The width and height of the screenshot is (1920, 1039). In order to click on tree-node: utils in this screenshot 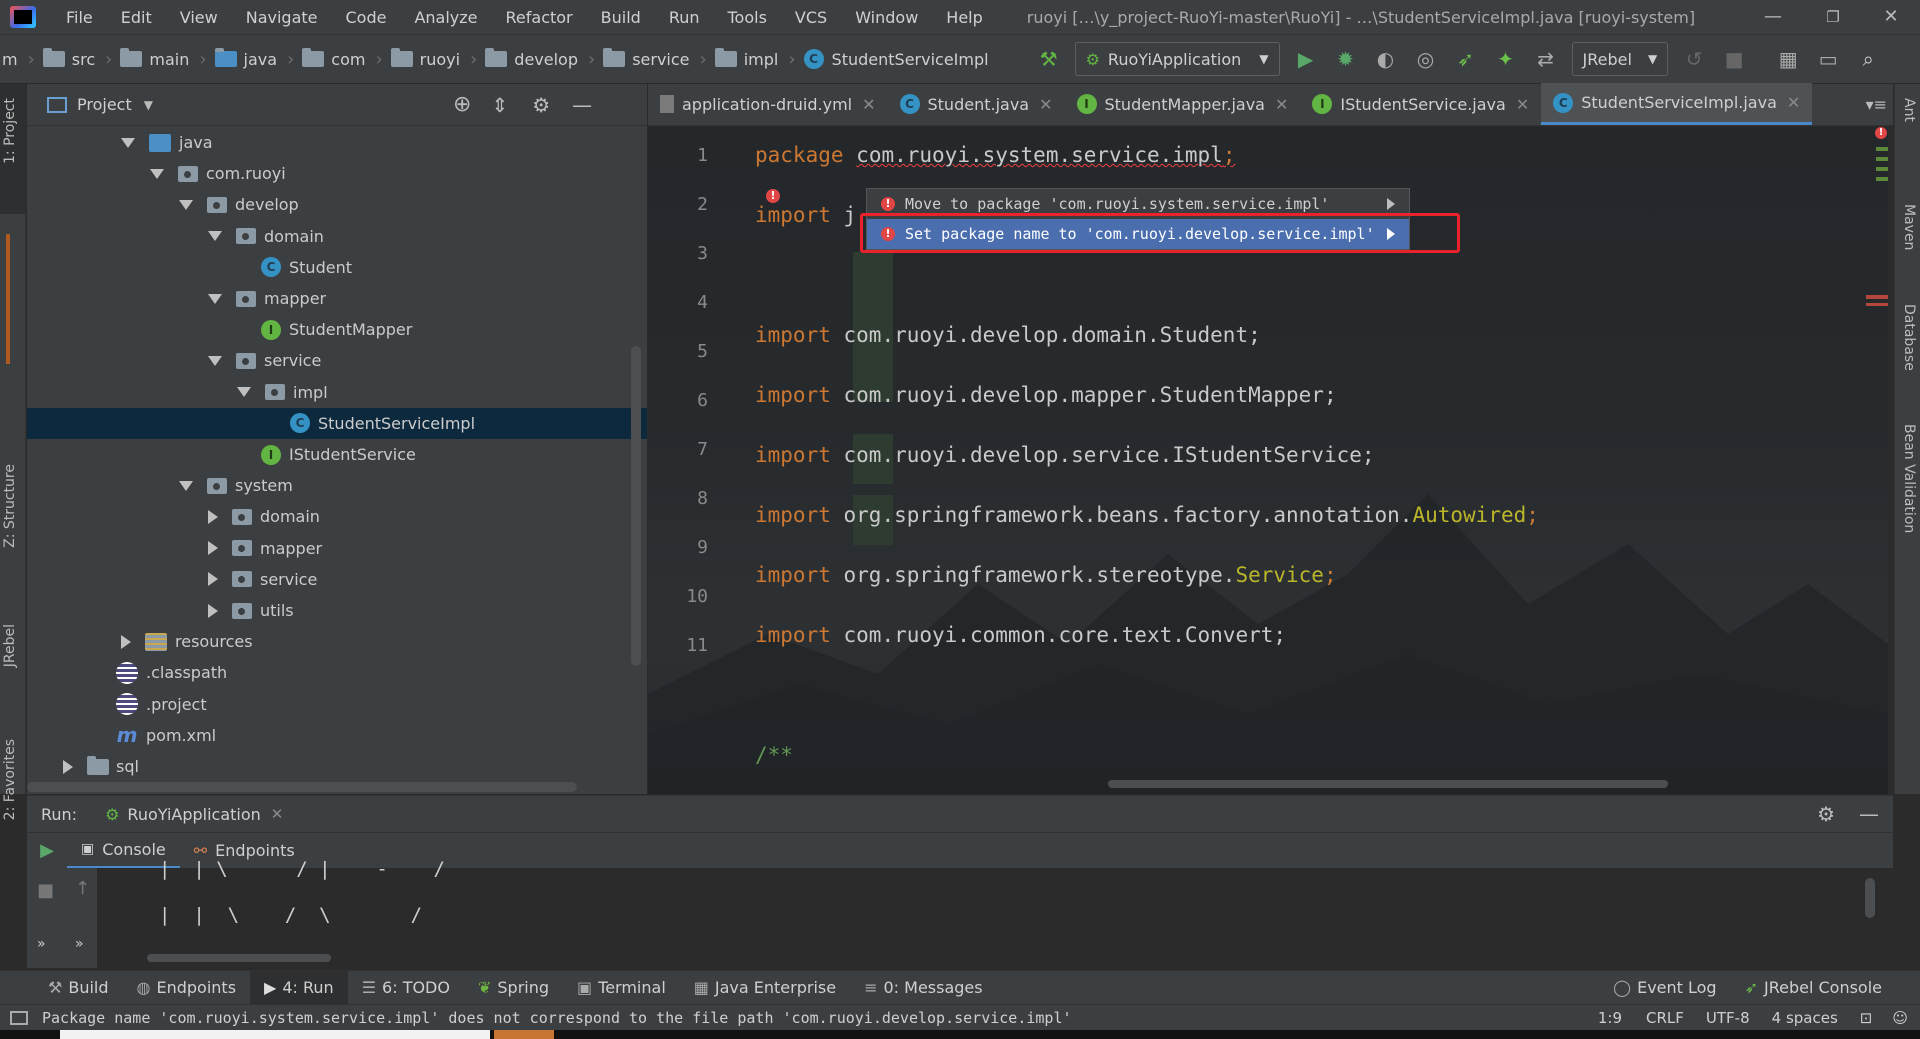, I will do `click(337, 610)`.